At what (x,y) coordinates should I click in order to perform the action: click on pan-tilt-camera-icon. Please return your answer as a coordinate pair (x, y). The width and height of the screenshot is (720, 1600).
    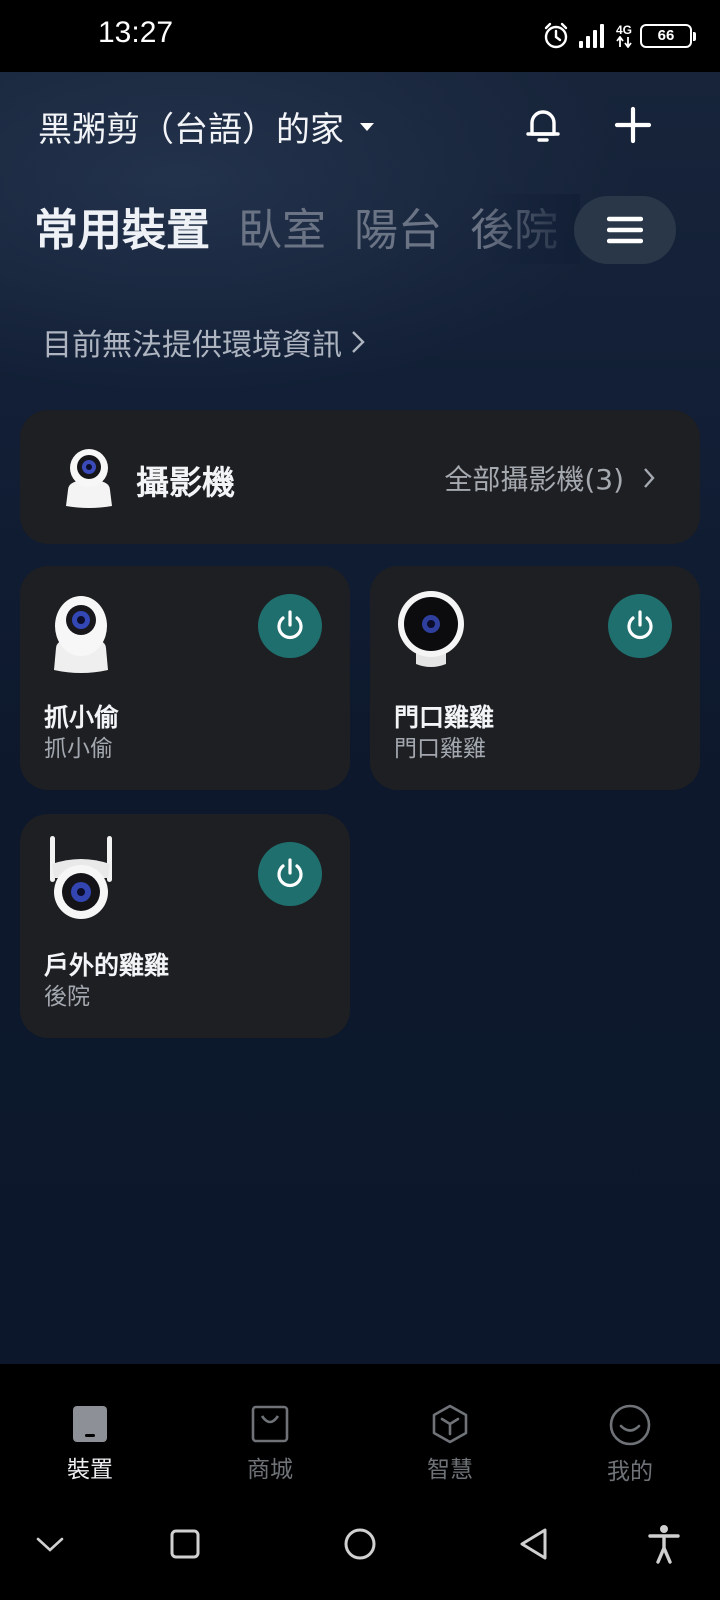
    Looking at the image, I should click on (81, 634).